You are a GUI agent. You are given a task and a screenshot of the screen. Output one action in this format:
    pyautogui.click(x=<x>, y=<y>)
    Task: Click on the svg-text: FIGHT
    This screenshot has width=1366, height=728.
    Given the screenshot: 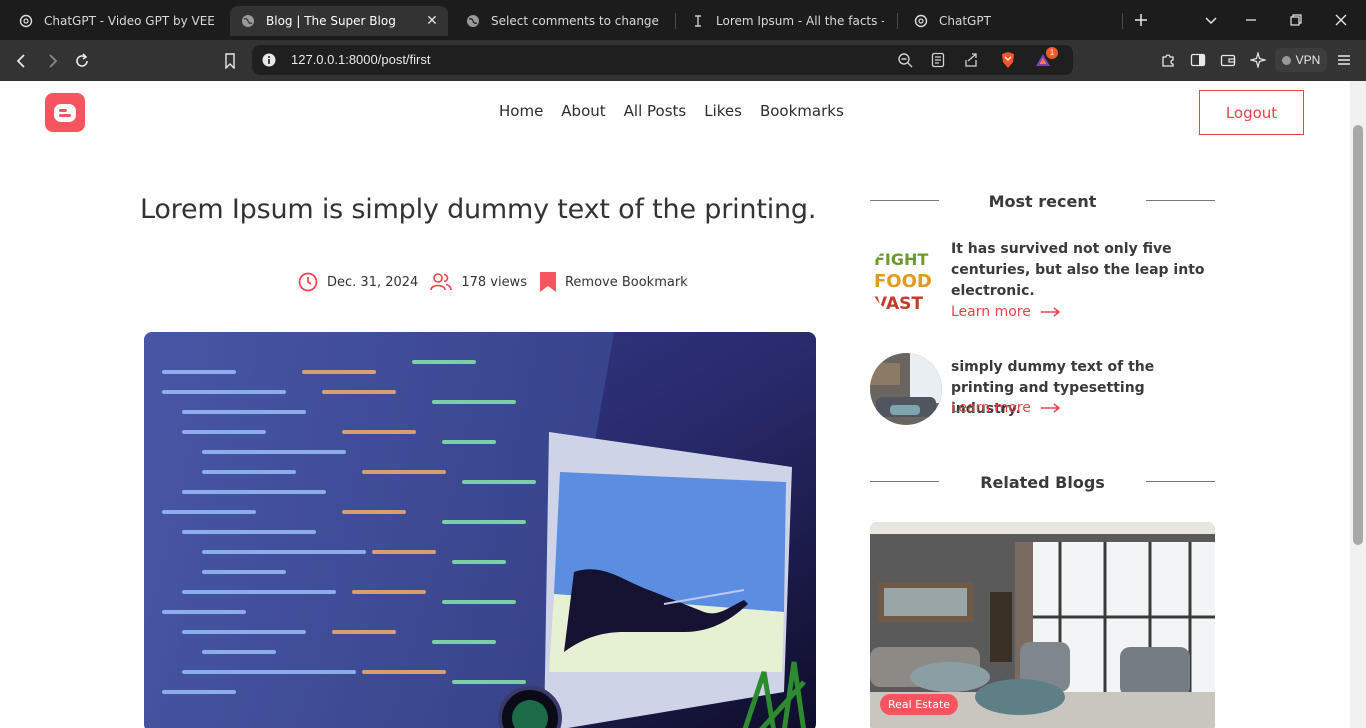 What is the action you would take?
    pyautogui.click(x=901, y=259)
    